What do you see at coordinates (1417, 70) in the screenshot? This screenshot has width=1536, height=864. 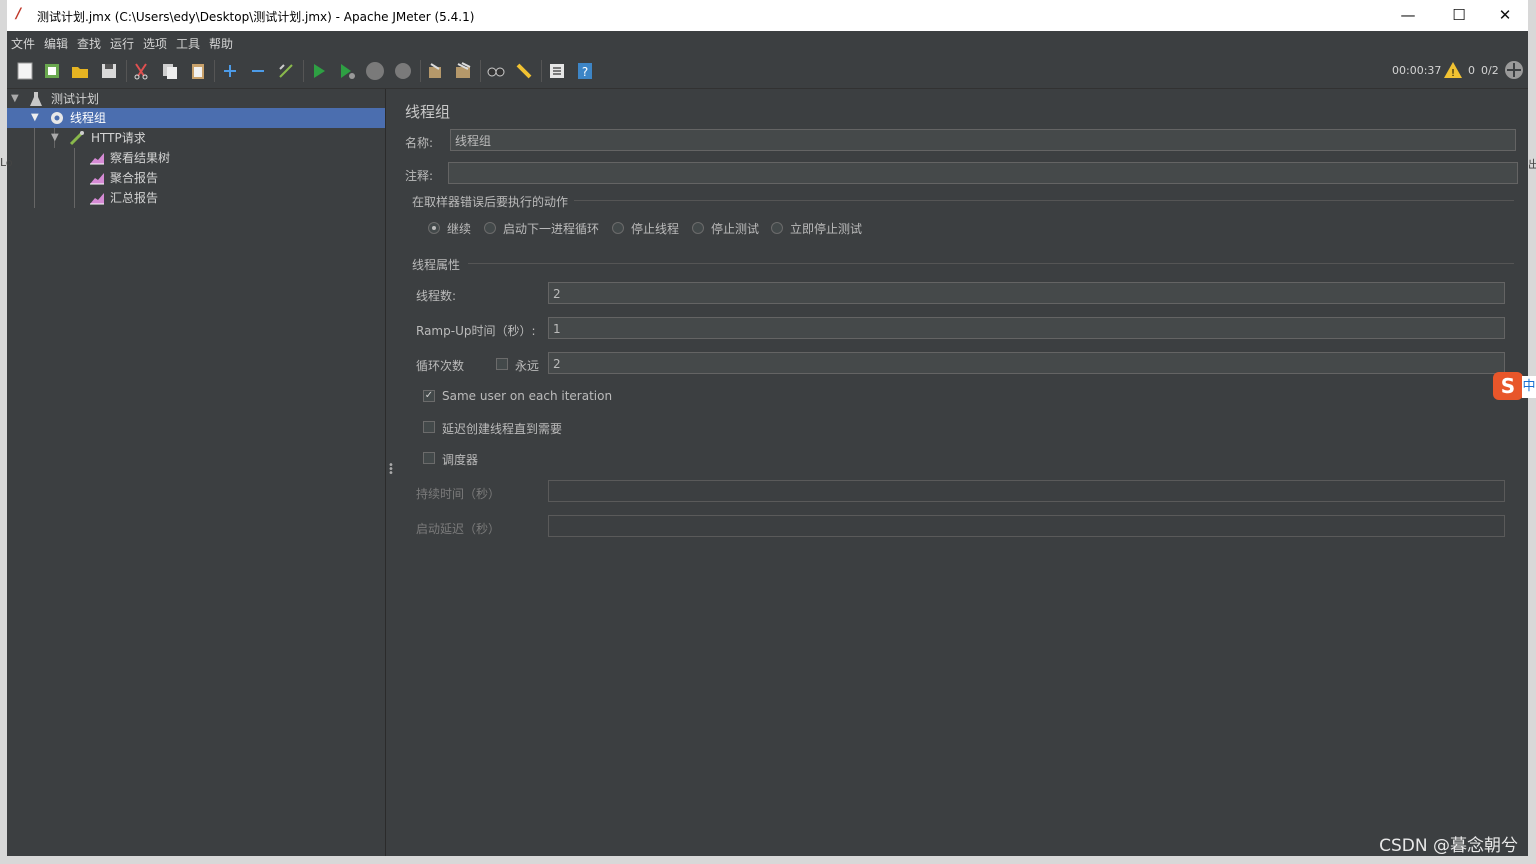 I see `elapsed-time: 00:00:37` at bounding box center [1417, 70].